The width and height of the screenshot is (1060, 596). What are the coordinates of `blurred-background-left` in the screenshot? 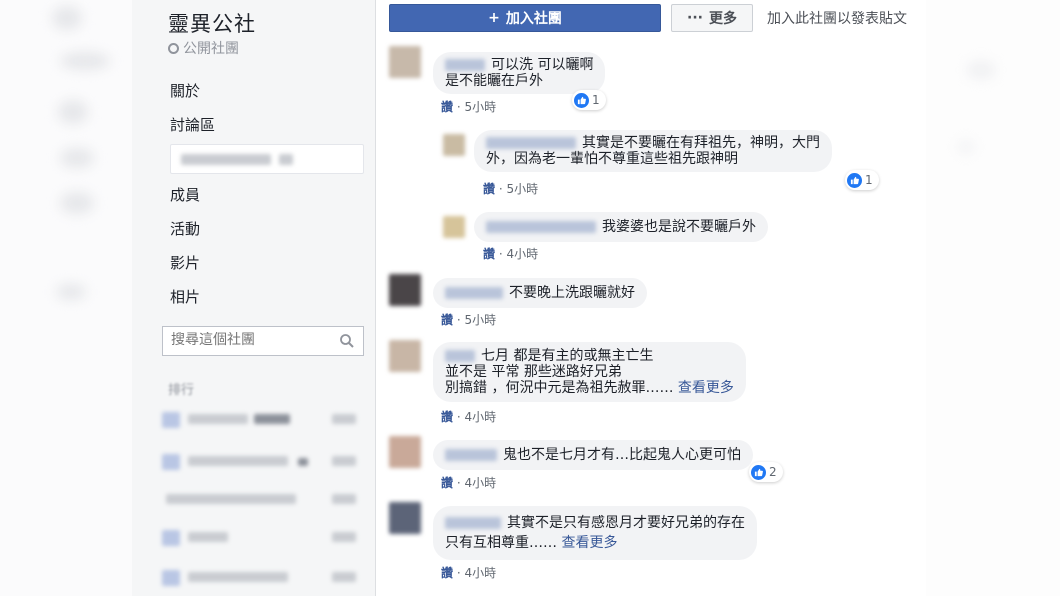 It's located at (66, 298).